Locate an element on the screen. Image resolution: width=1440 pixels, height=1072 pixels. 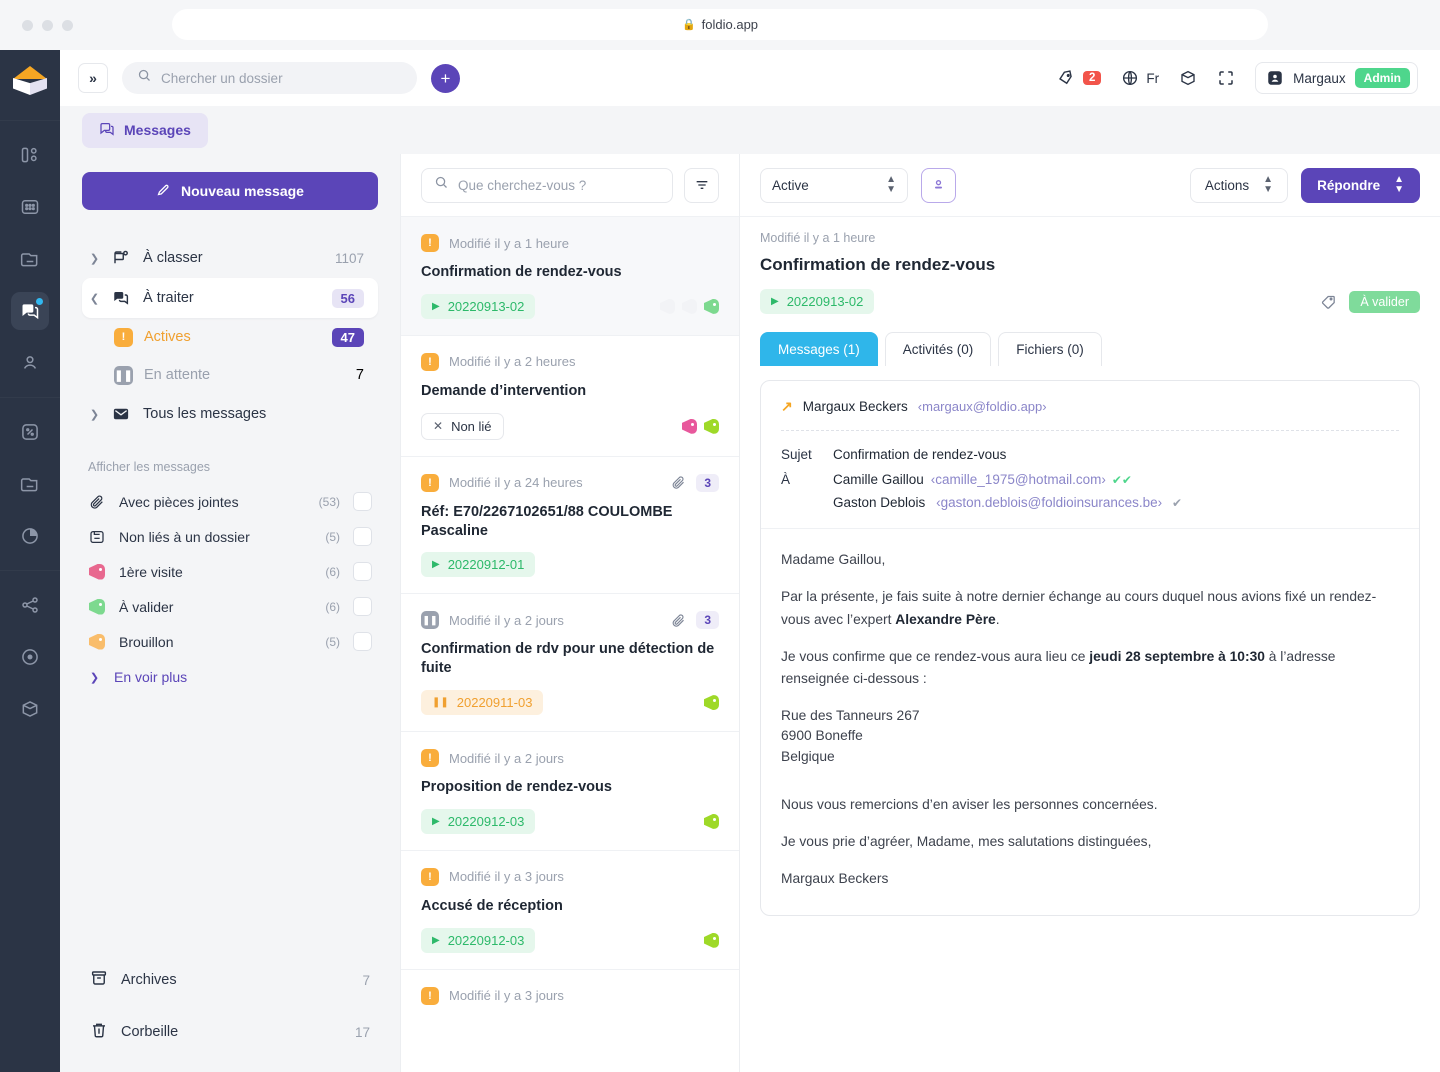
pause-square-icon: ❚❚ is located at coordinates (123, 375).